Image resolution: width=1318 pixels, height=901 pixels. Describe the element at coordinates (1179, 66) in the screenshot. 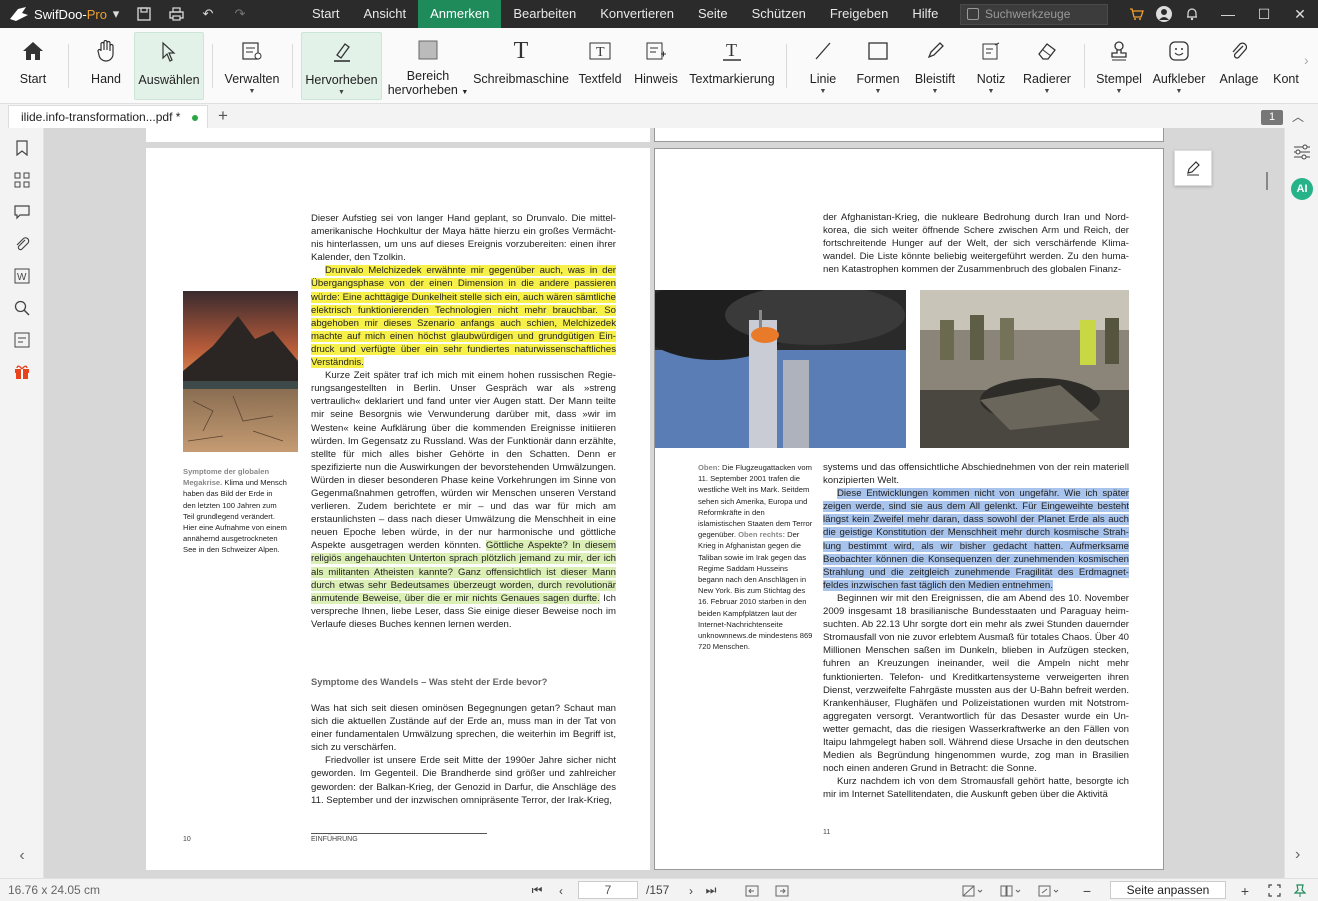

I see `sticker-tool-button: Aufkleber ▼` at that location.